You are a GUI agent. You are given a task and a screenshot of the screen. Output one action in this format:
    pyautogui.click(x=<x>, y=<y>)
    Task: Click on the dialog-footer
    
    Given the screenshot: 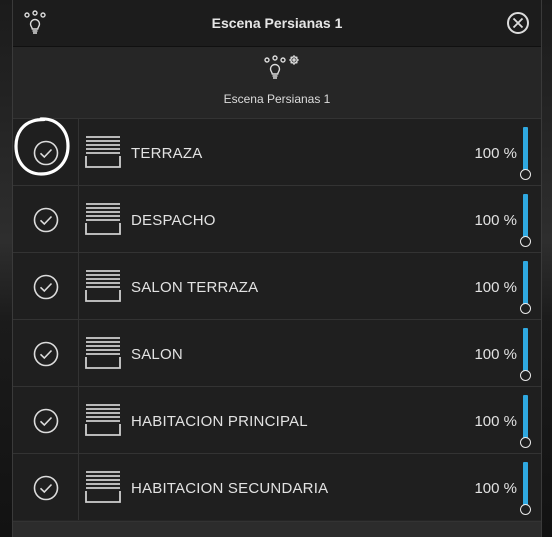 What is the action you would take?
    pyautogui.click(x=277, y=529)
    